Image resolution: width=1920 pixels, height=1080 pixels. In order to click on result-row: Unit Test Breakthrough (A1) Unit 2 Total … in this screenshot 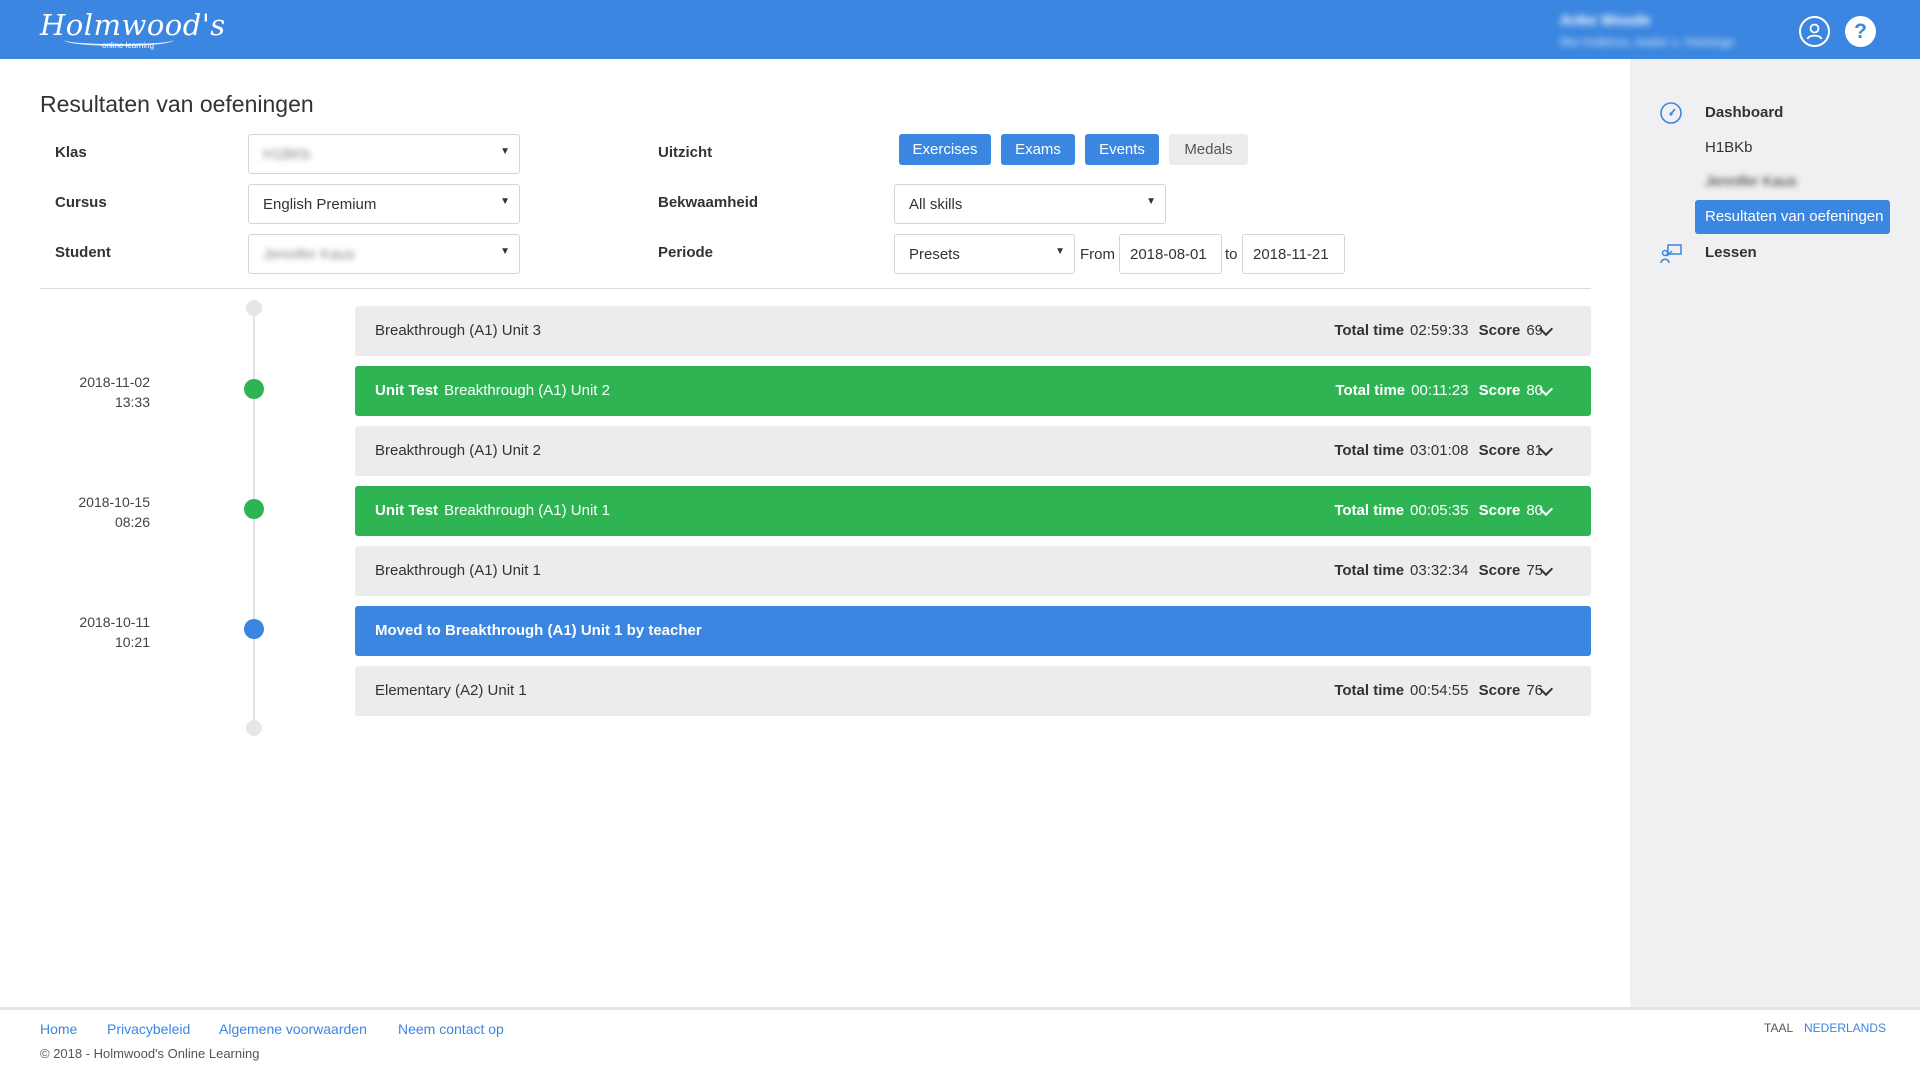, I will do `click(973, 391)`.